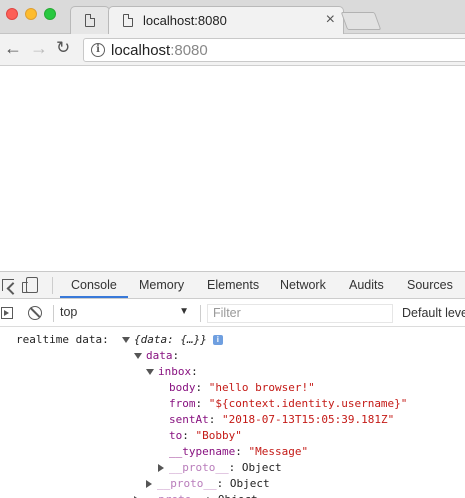 This screenshot has height=498, width=465. I want to click on tree-node-proto-root: __proto__: Object, so click(196, 495).